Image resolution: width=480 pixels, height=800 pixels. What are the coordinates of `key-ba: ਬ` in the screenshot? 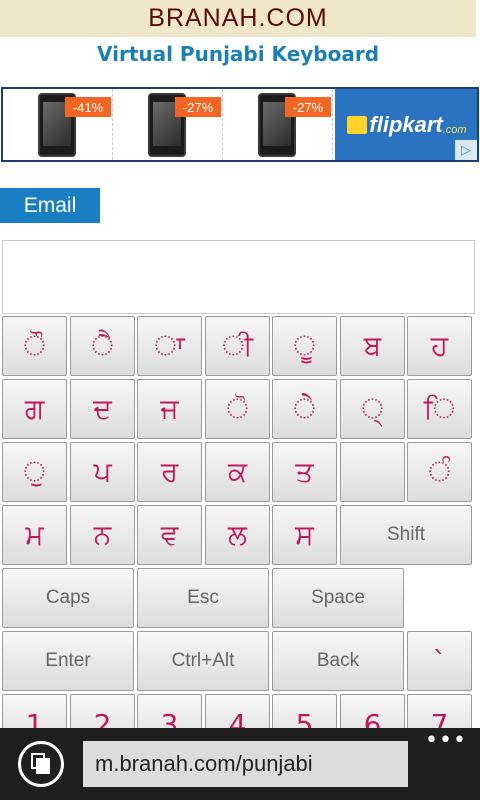 It's located at (372, 346).